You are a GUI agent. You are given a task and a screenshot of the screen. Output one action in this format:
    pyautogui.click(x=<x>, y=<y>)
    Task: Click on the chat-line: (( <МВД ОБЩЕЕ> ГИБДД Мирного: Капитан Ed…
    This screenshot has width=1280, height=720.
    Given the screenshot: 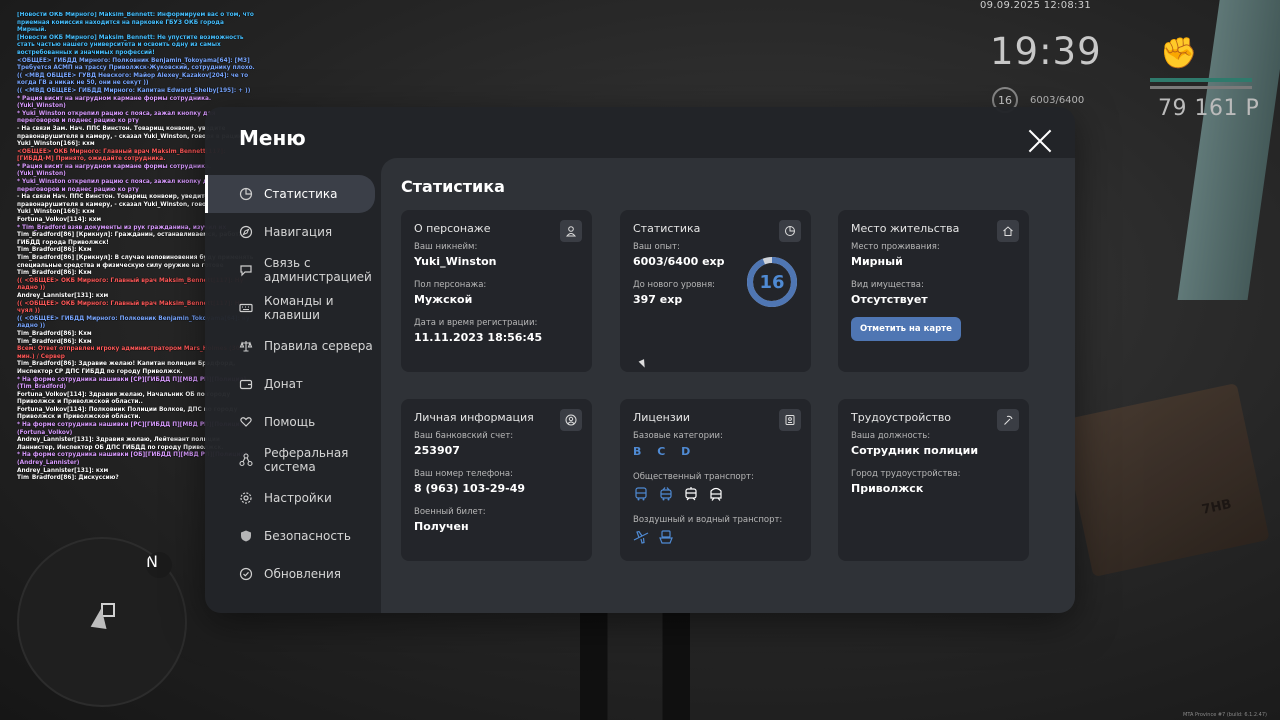 What is the action you would take?
    pyautogui.click(x=134, y=90)
    